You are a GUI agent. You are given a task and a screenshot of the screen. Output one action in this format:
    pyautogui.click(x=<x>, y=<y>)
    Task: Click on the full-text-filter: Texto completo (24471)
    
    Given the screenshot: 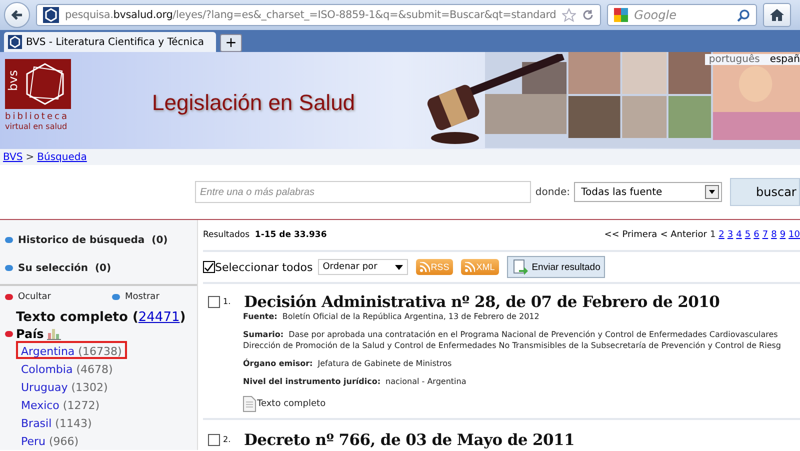 What is the action you would take?
    pyautogui.click(x=101, y=317)
    